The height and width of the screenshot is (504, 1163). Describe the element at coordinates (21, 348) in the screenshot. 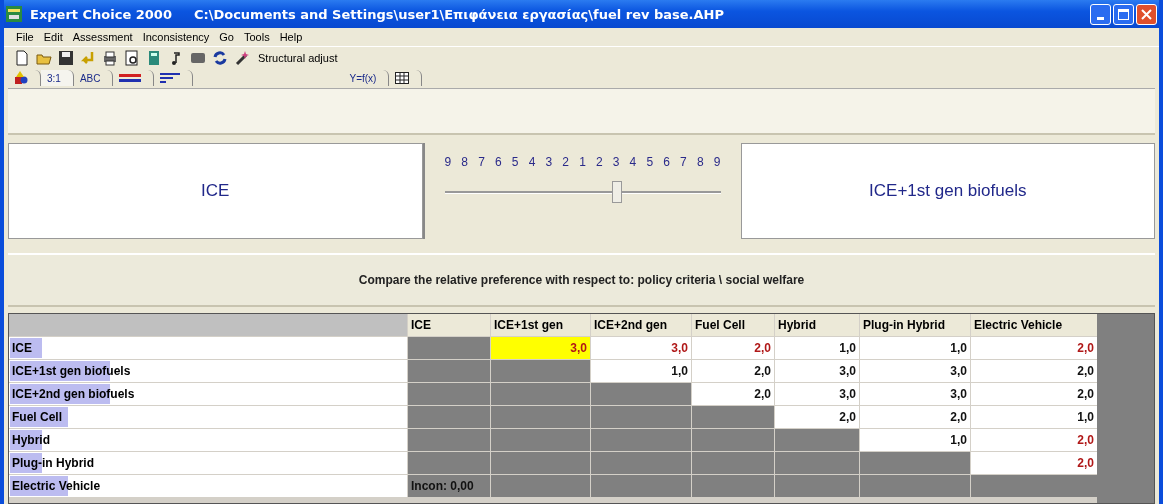

I see `row-label: ICE` at that location.